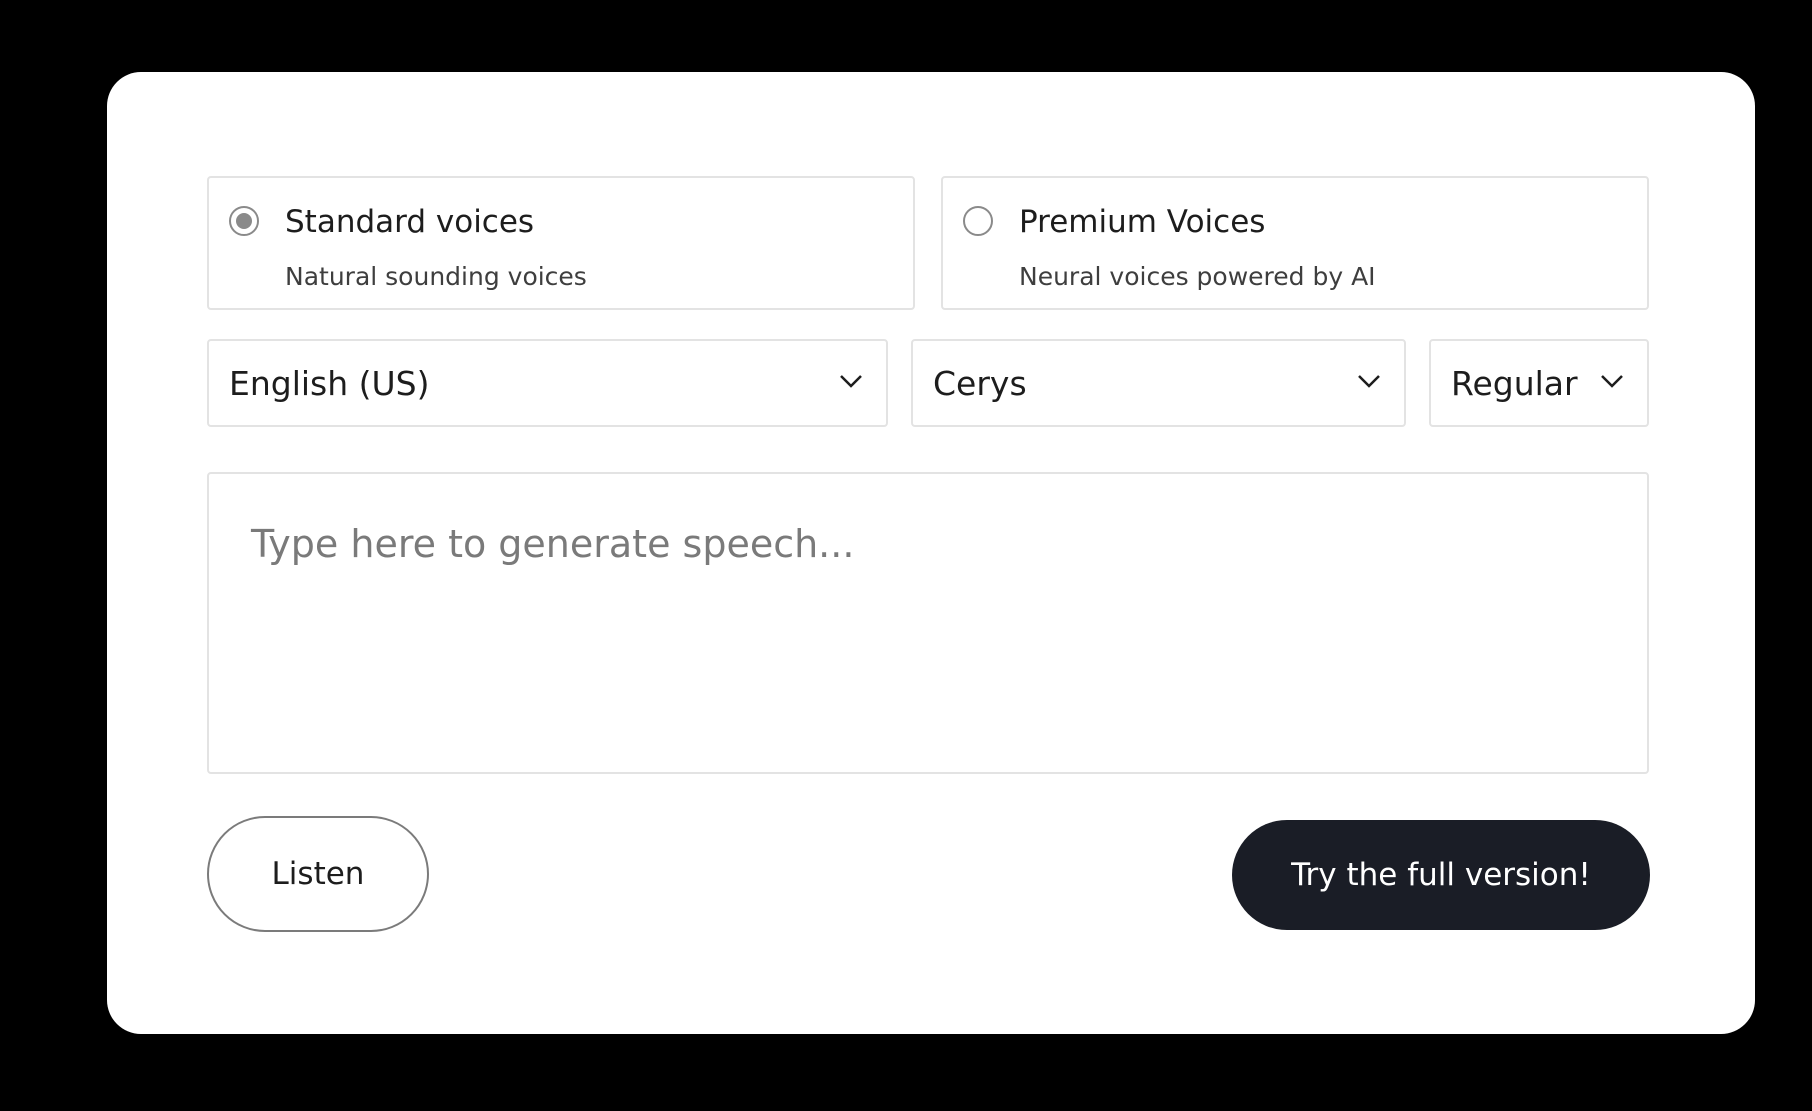 The image size is (1812, 1111). What do you see at coordinates (978, 221) in the screenshot?
I see `premium-voices-radio` at bounding box center [978, 221].